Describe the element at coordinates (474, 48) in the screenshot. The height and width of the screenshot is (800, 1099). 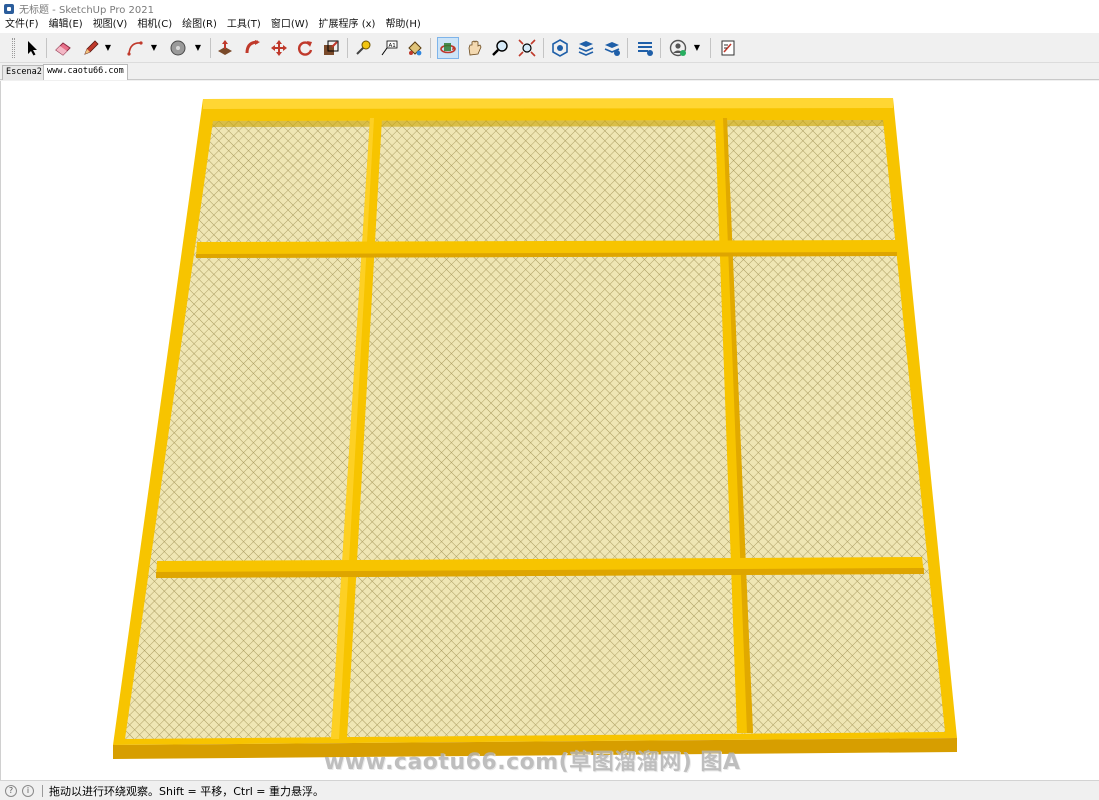
I see `pan-icon` at that location.